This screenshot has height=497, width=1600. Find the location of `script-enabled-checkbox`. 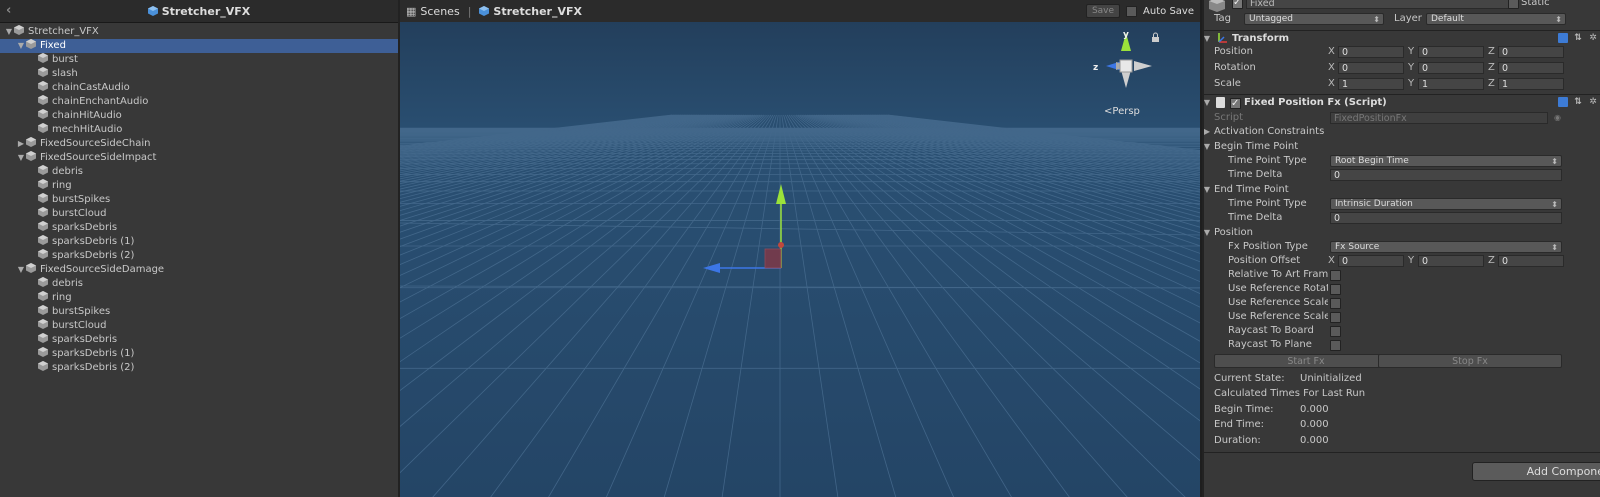

script-enabled-checkbox is located at coordinates (1235, 104).